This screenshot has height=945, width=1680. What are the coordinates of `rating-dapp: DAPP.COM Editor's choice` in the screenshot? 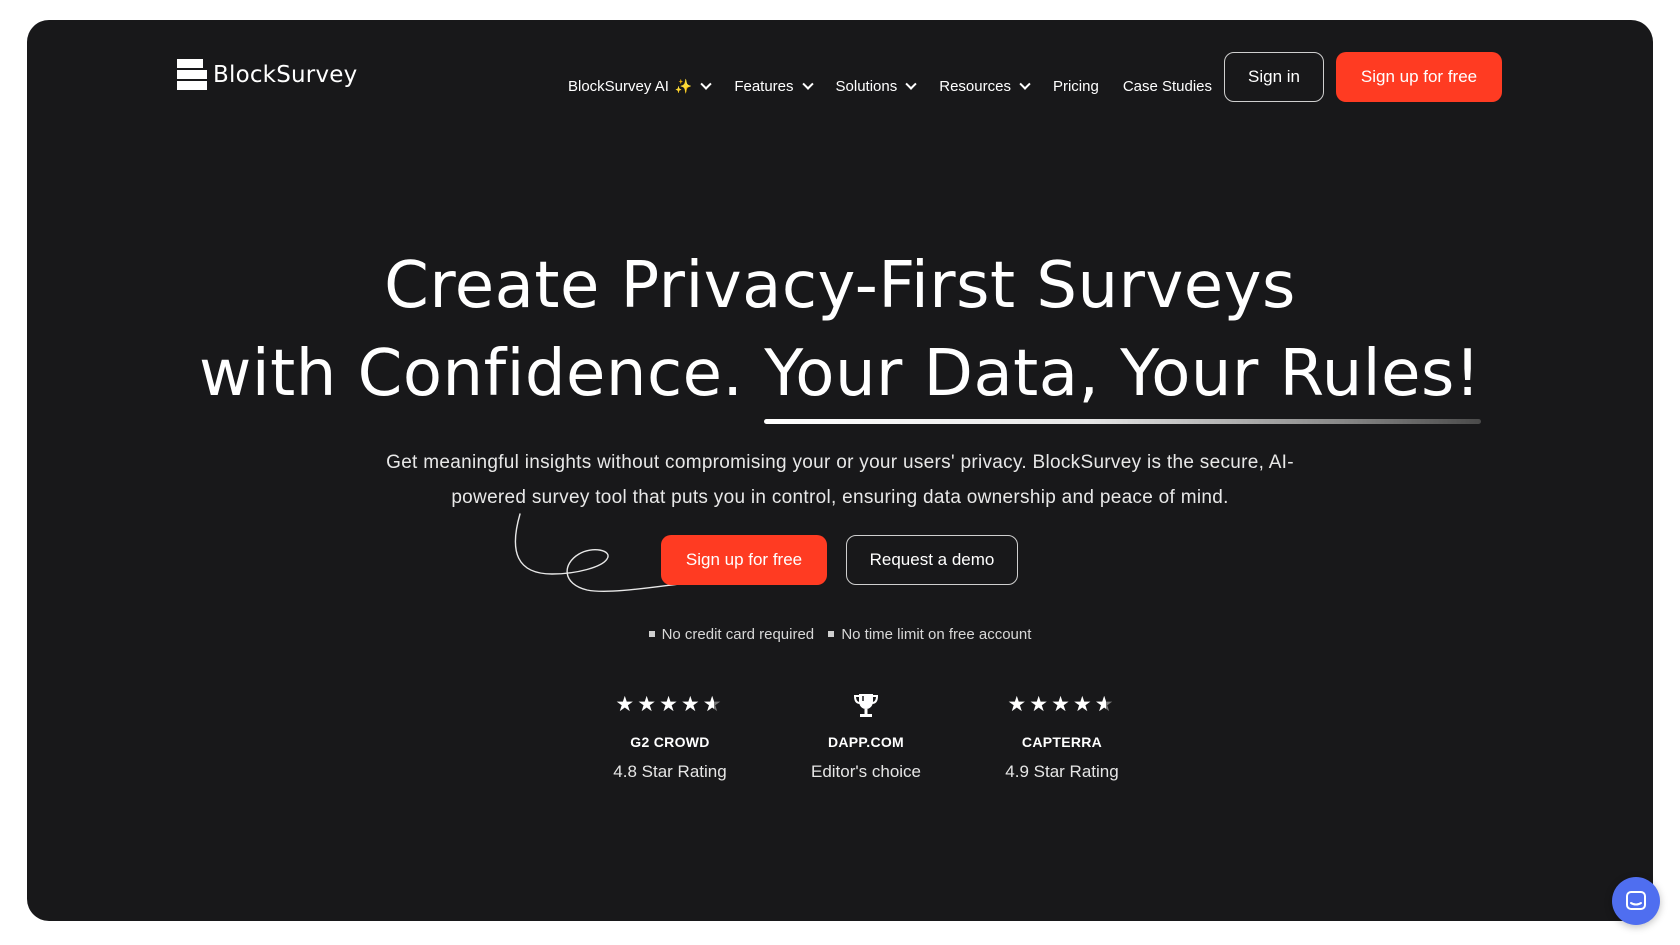 It's located at (866, 736).